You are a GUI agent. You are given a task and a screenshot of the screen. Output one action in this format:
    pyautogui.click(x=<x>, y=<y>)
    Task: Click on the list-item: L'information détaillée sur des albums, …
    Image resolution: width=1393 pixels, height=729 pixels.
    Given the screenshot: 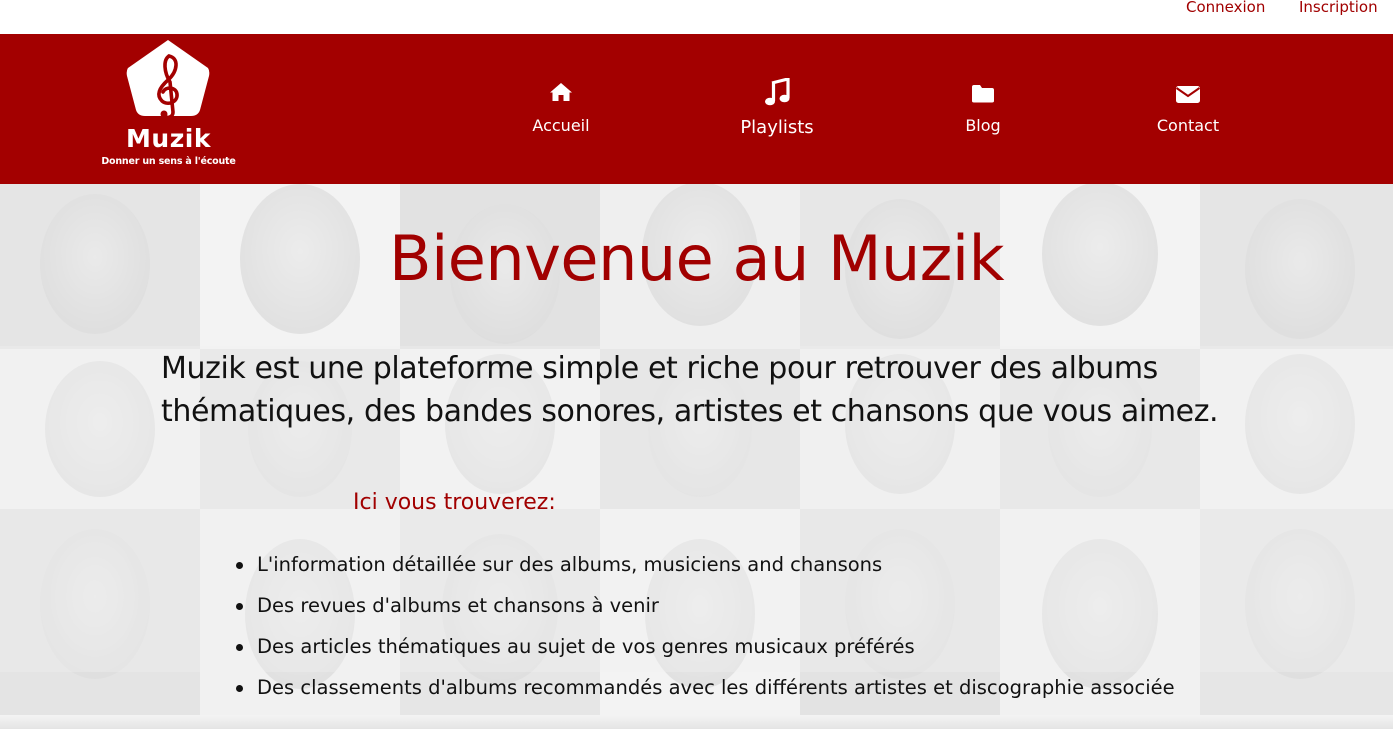 What is the action you would take?
    pyautogui.click(x=705, y=570)
    